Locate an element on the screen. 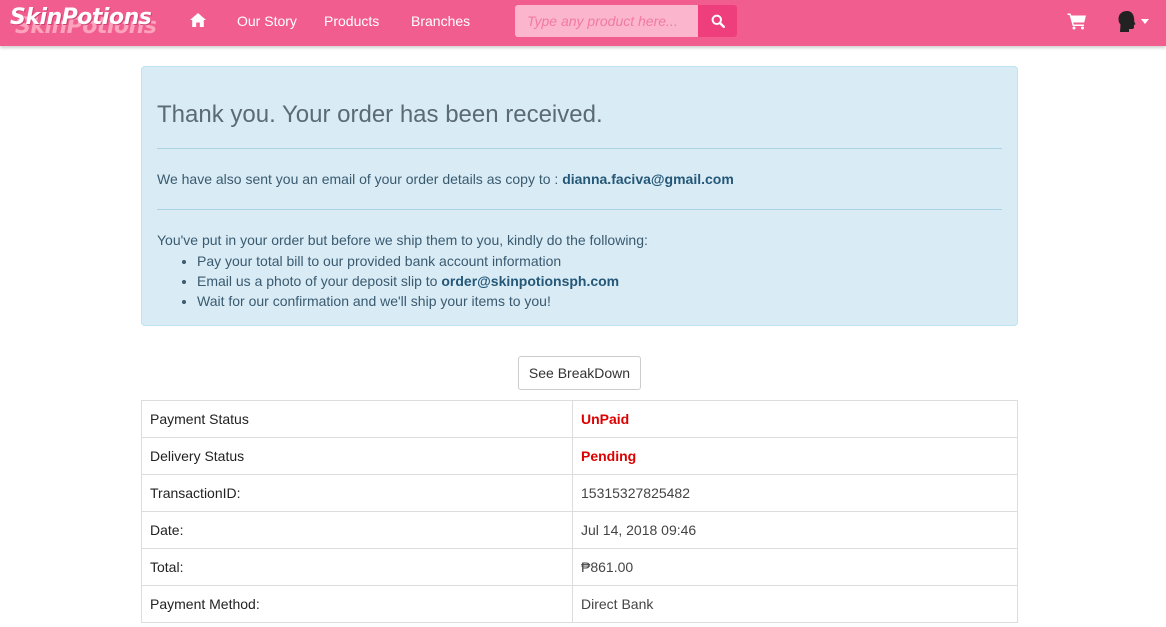 This screenshot has height=627, width=1166. table-row: Payment Method: Direct Bank is located at coordinates (579, 604).